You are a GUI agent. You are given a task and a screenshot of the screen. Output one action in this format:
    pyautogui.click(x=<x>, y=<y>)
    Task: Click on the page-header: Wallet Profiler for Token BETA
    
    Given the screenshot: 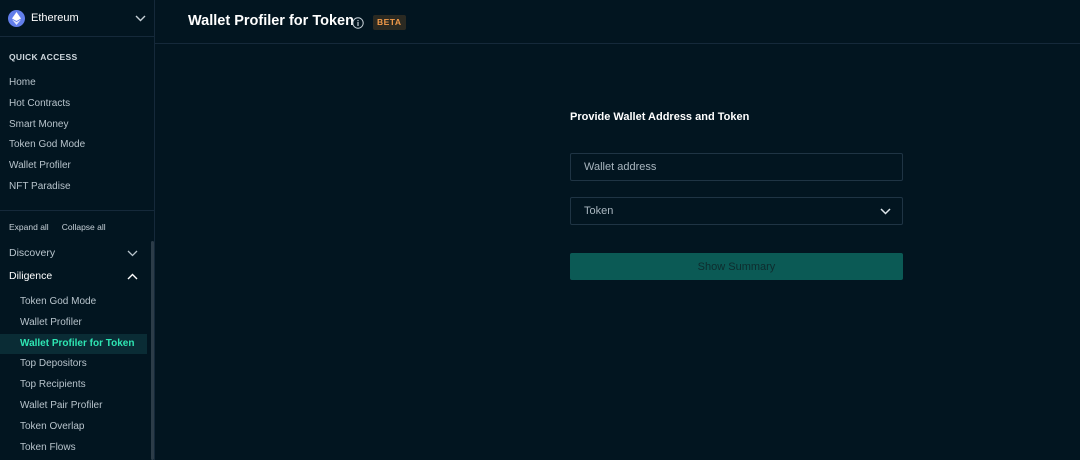 What is the action you would take?
    pyautogui.click(x=617, y=22)
    